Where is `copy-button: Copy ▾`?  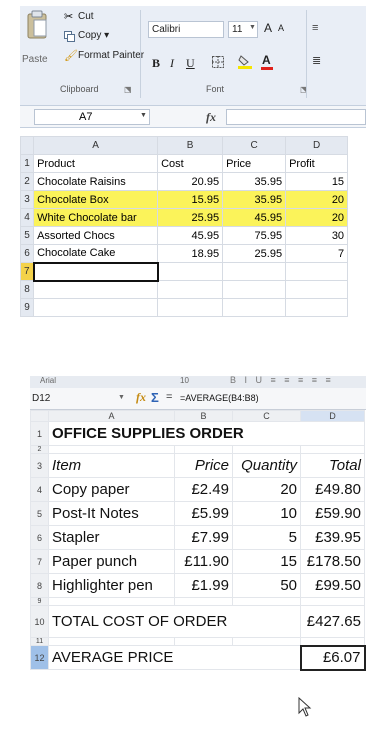 copy-button: Copy ▾ is located at coordinates (93, 35).